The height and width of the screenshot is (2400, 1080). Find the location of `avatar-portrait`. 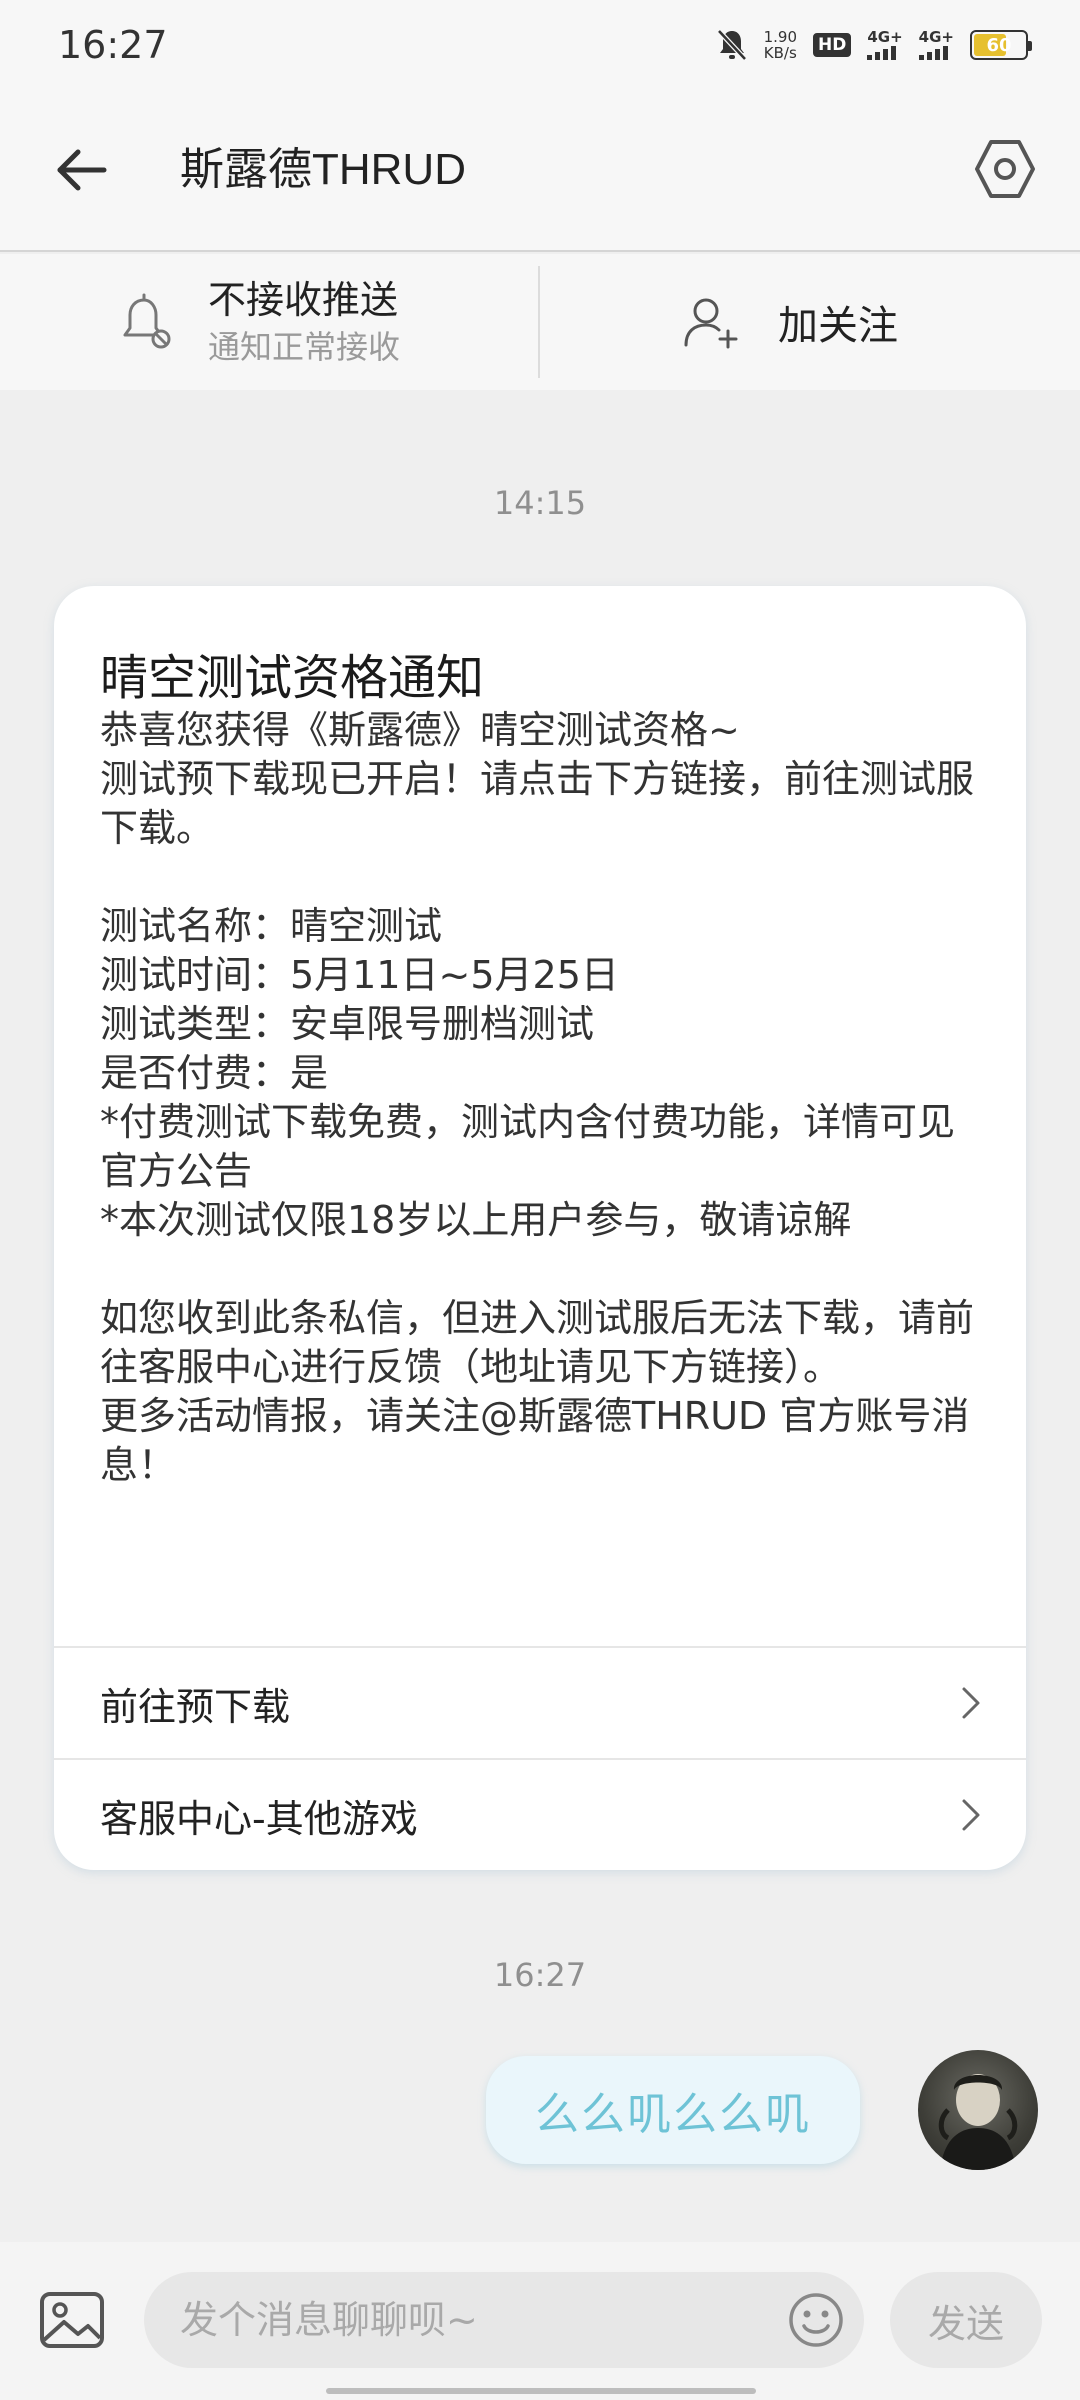

avatar-portrait is located at coordinates (978, 2122).